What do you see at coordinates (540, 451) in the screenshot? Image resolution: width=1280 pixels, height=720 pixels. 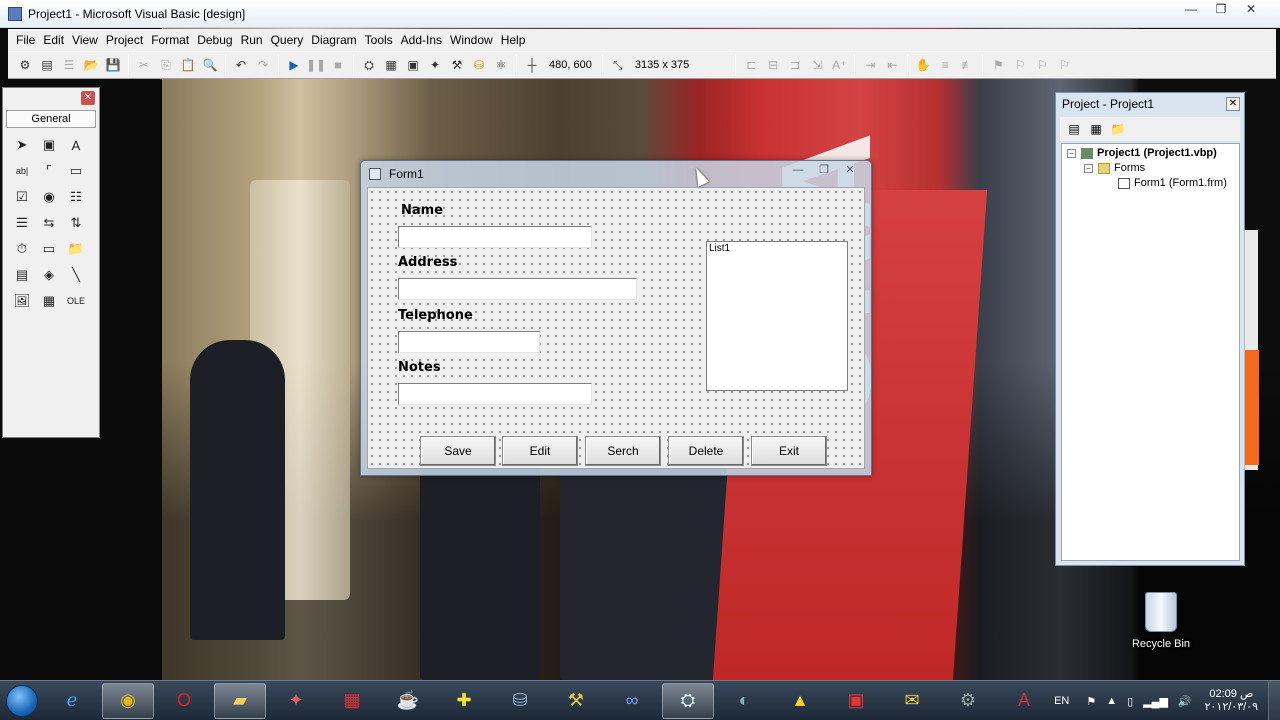 I see `edit-button: Edit` at bounding box center [540, 451].